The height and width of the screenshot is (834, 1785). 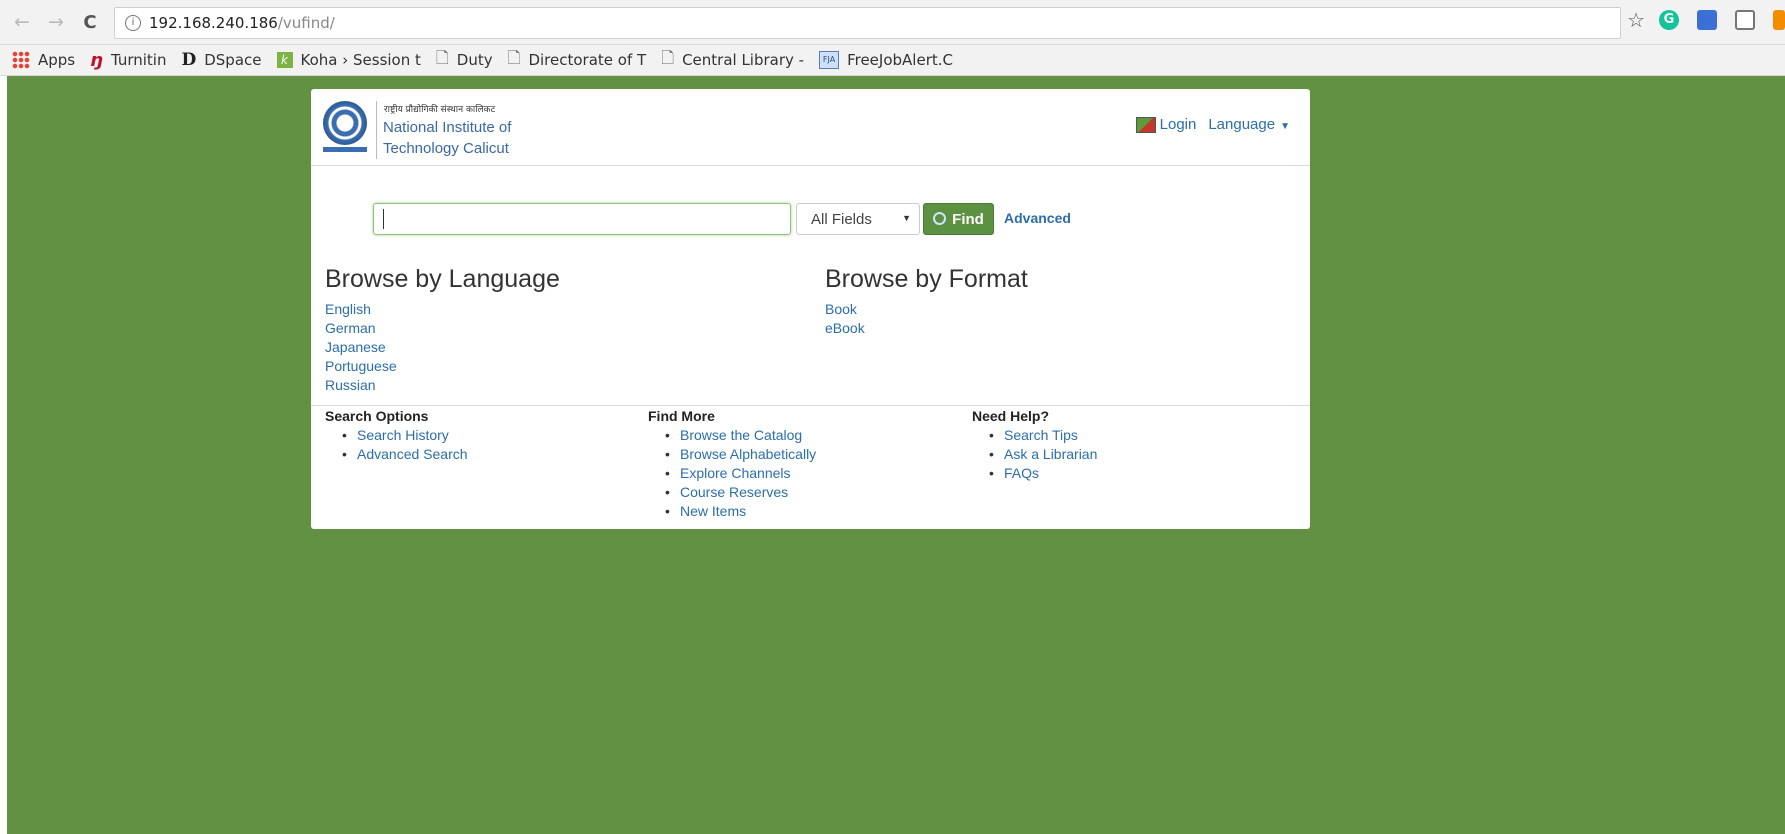 I want to click on footer-list: Search History Advanced Search, so click(x=396, y=445).